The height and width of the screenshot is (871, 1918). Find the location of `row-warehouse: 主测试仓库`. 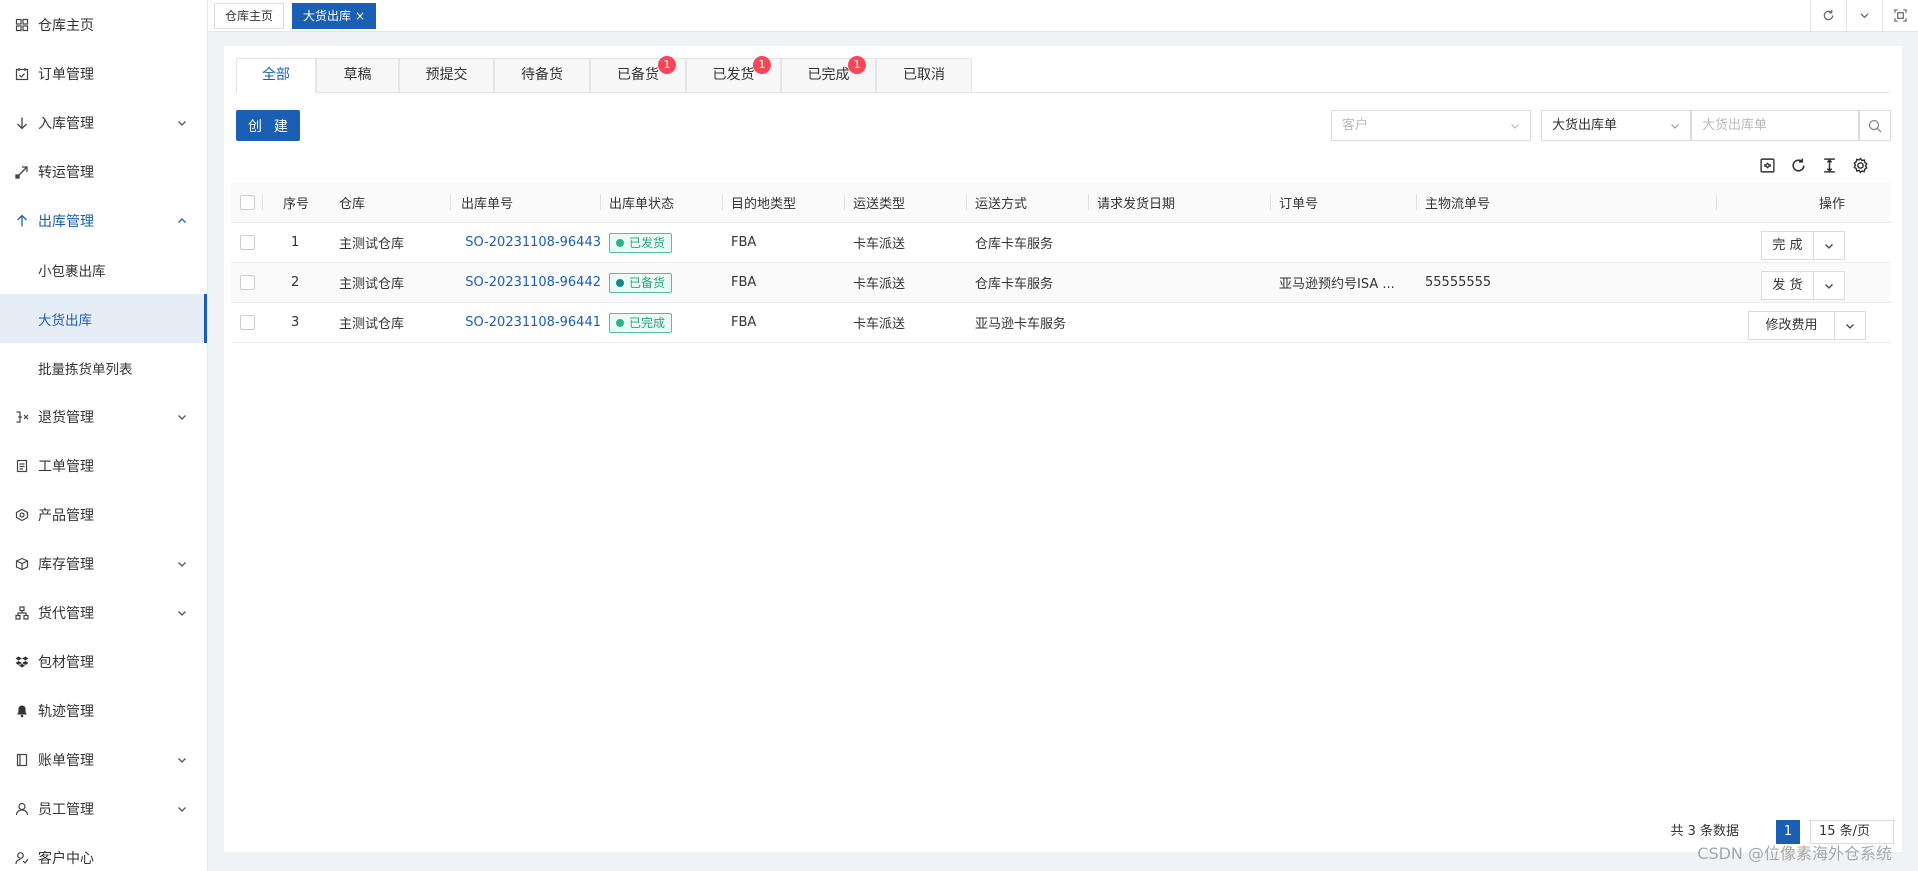

row-warehouse: 主测试仓库 is located at coordinates (372, 324).